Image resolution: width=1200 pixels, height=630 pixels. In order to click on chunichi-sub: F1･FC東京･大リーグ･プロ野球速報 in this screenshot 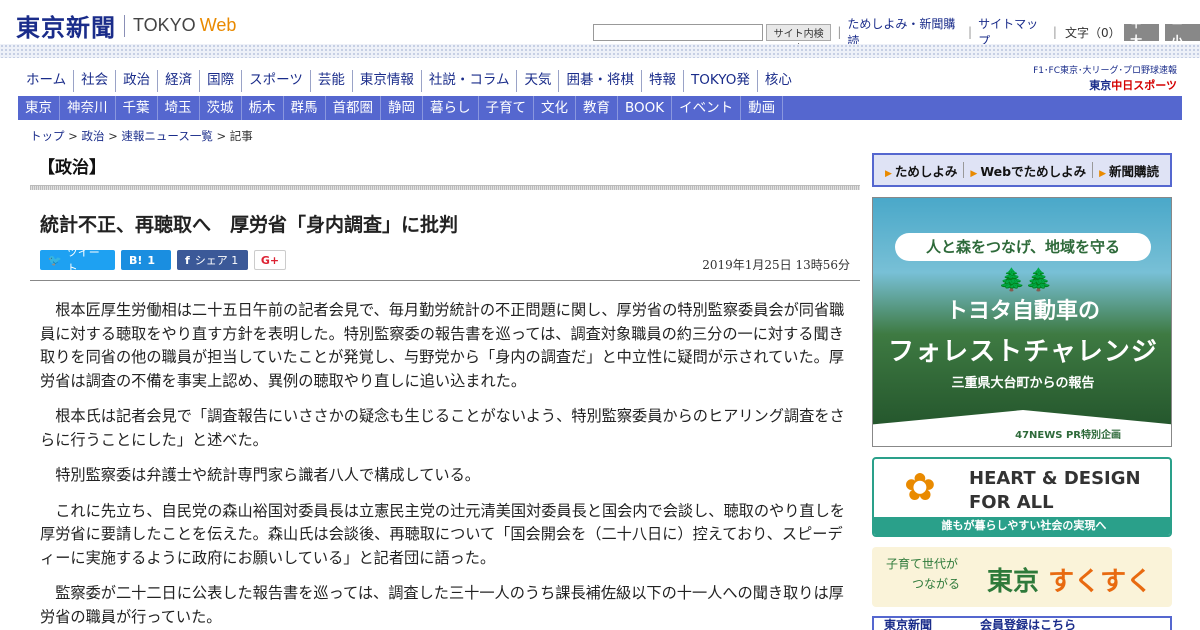, I will do `click(1105, 71)`.